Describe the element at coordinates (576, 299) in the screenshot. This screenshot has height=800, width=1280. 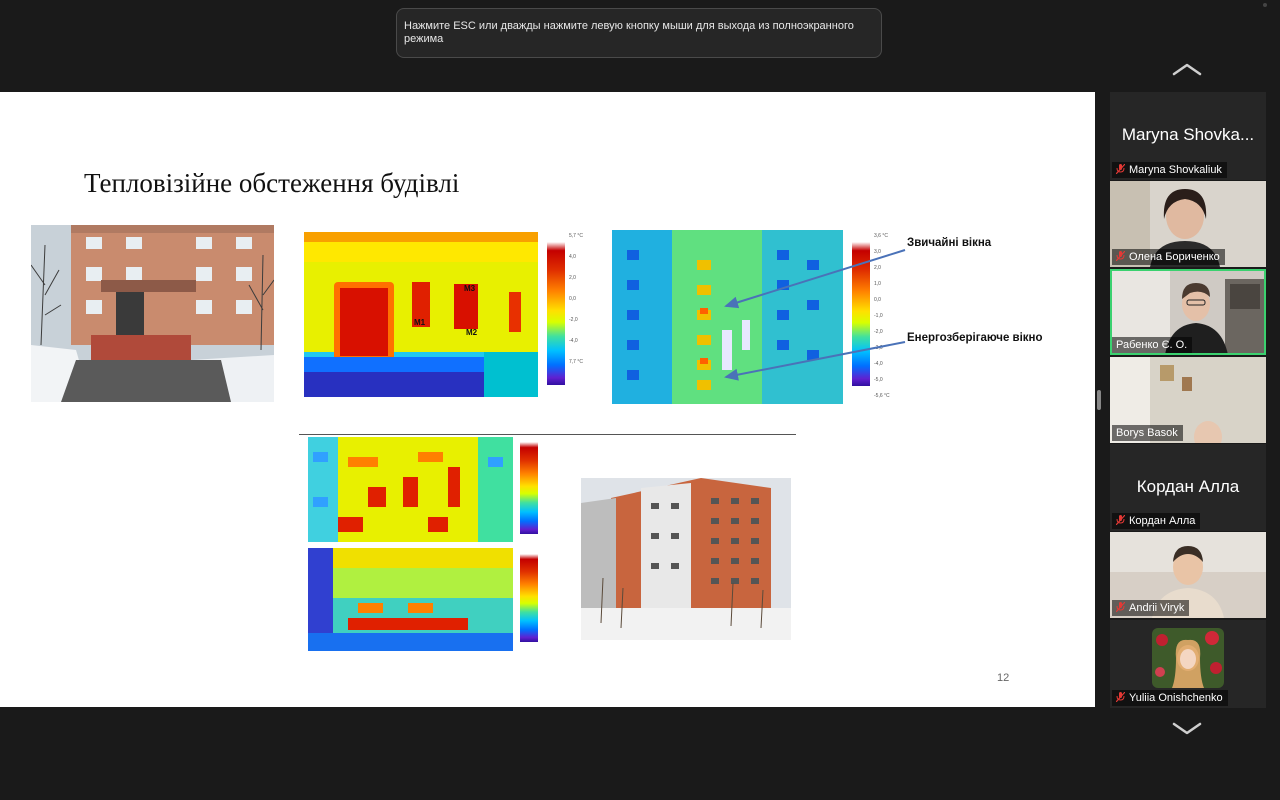
I see `thermal-scale-labels-1: 5,7 °C 4,0 2,0 0,0 -2,0 -4,0 7,7 °C` at that location.